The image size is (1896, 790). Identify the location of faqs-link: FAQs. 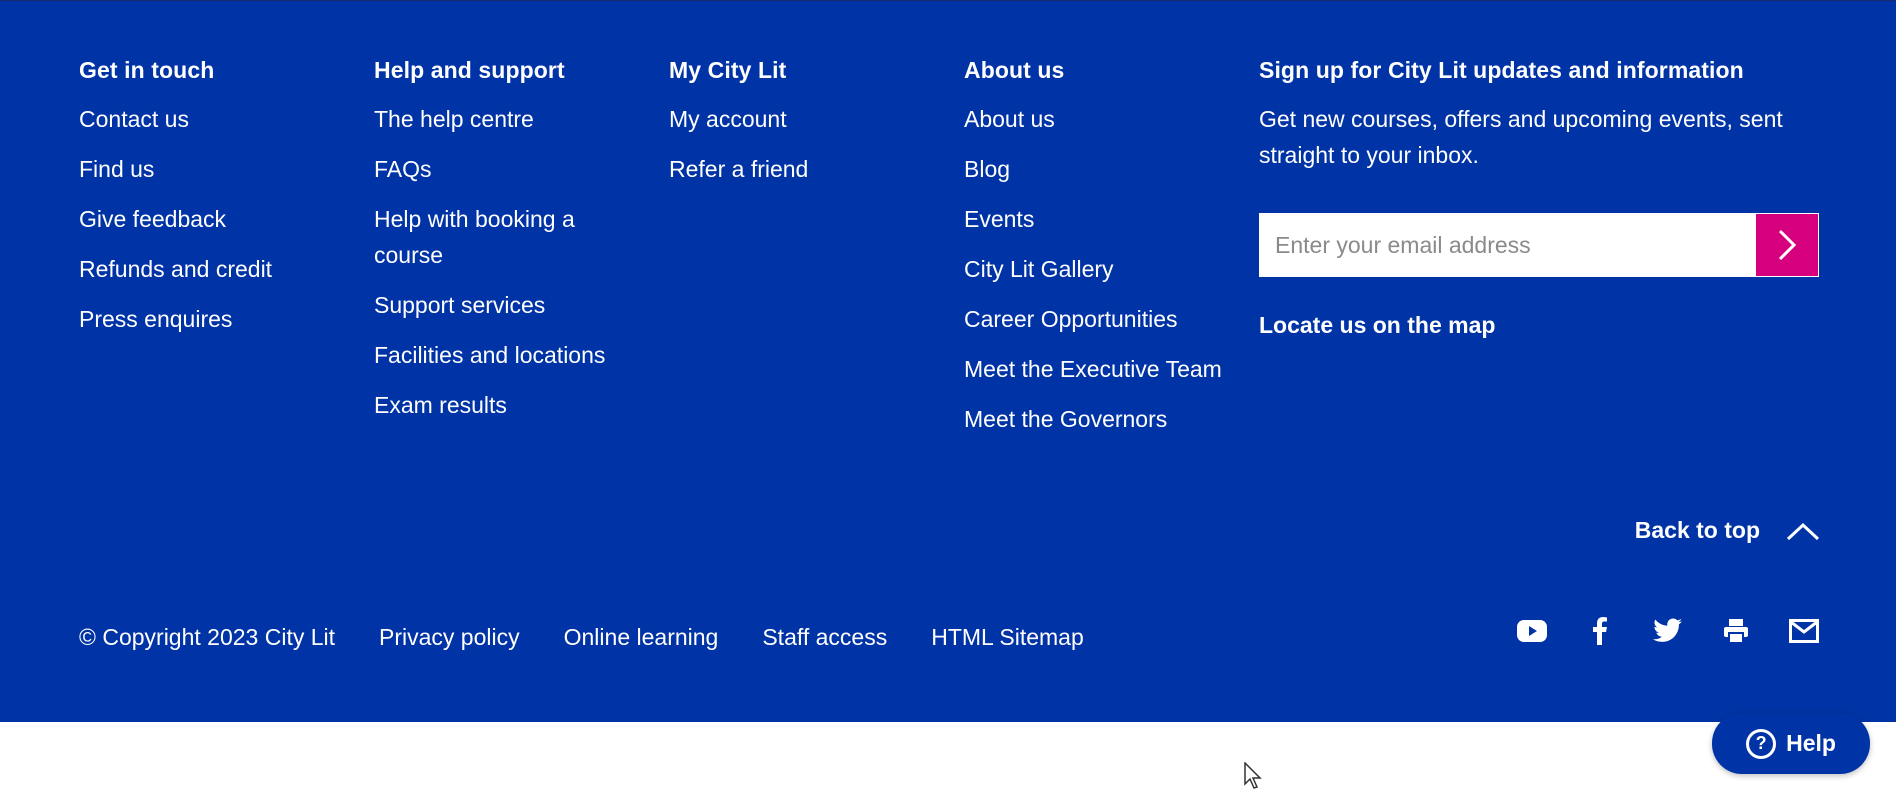
(403, 169).